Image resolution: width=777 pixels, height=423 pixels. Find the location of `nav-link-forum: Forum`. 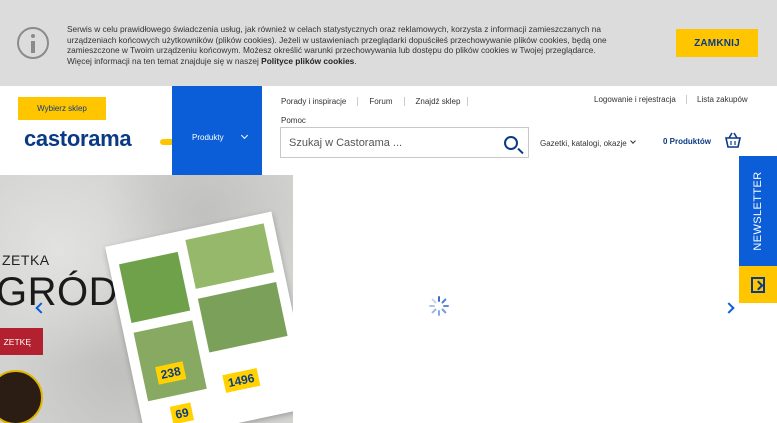

nav-link-forum: Forum is located at coordinates (380, 101).